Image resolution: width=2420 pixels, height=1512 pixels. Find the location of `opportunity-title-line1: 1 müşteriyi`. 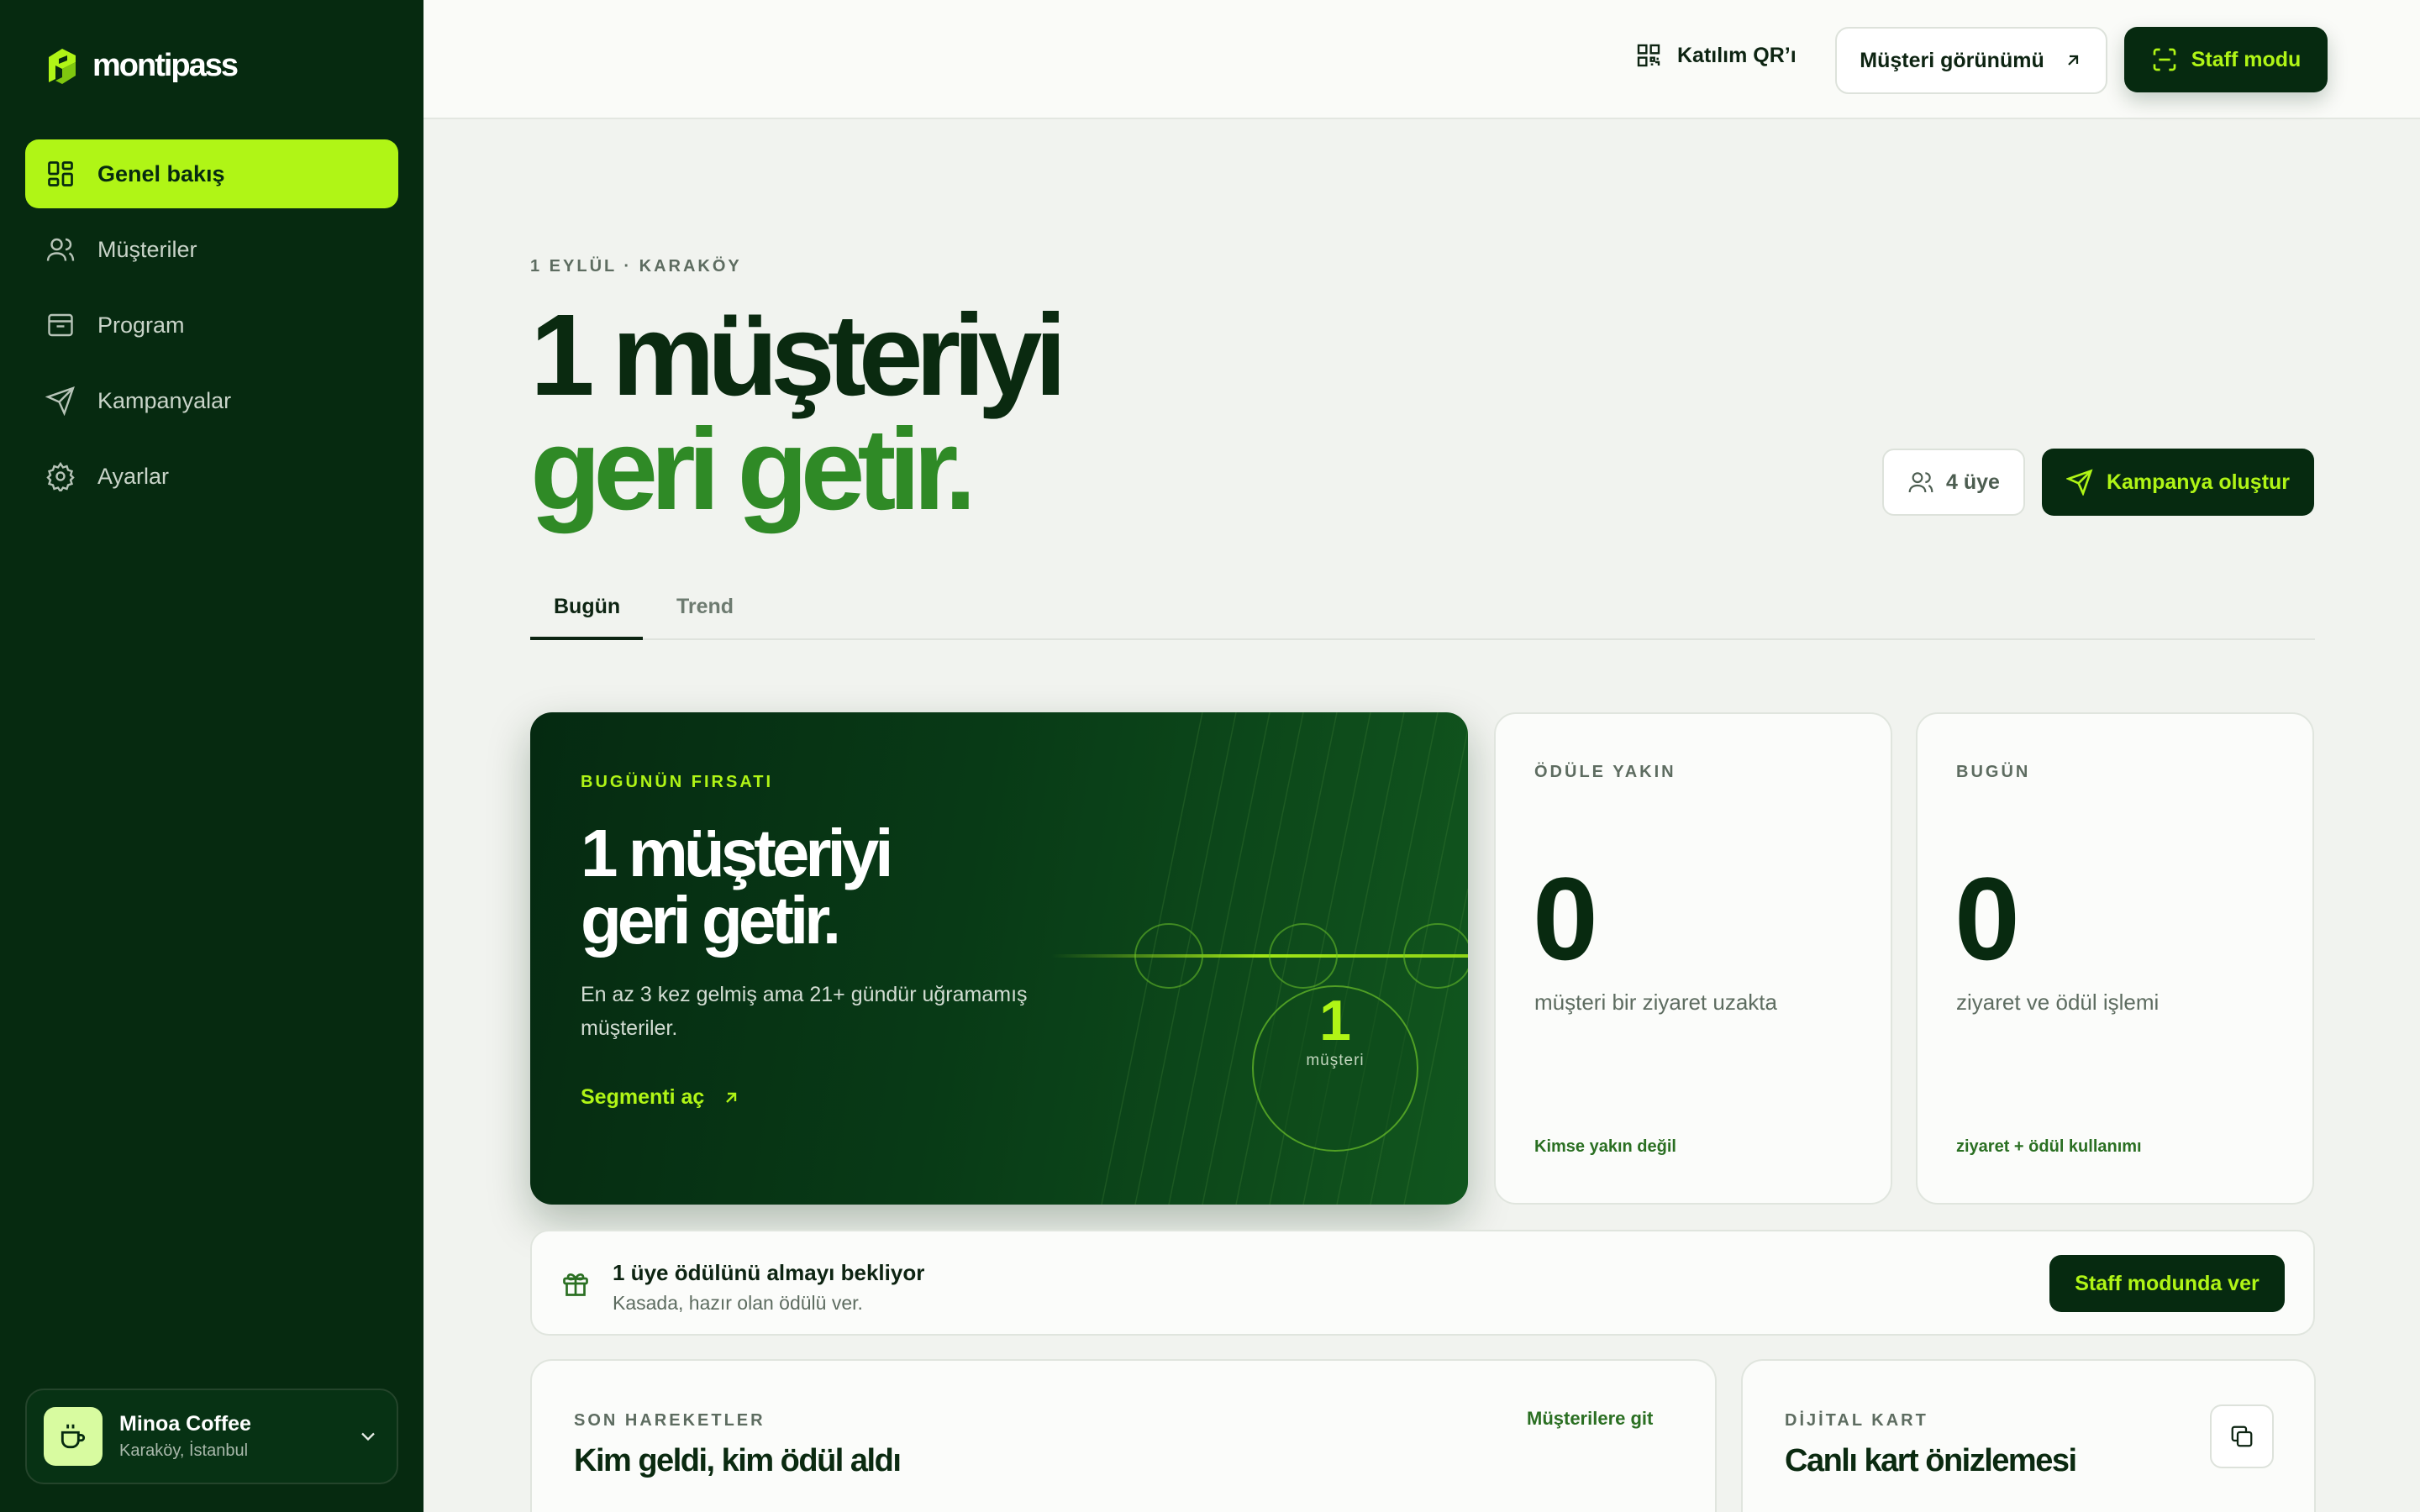

opportunity-title-line1: 1 müşteriyi is located at coordinates (737, 853).